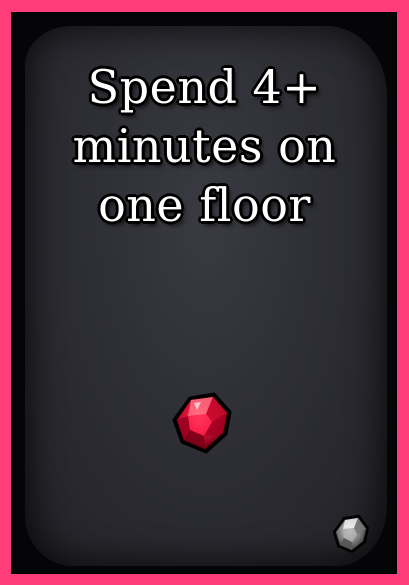  I want to click on title-line-2: minutes on, so click(204, 146).